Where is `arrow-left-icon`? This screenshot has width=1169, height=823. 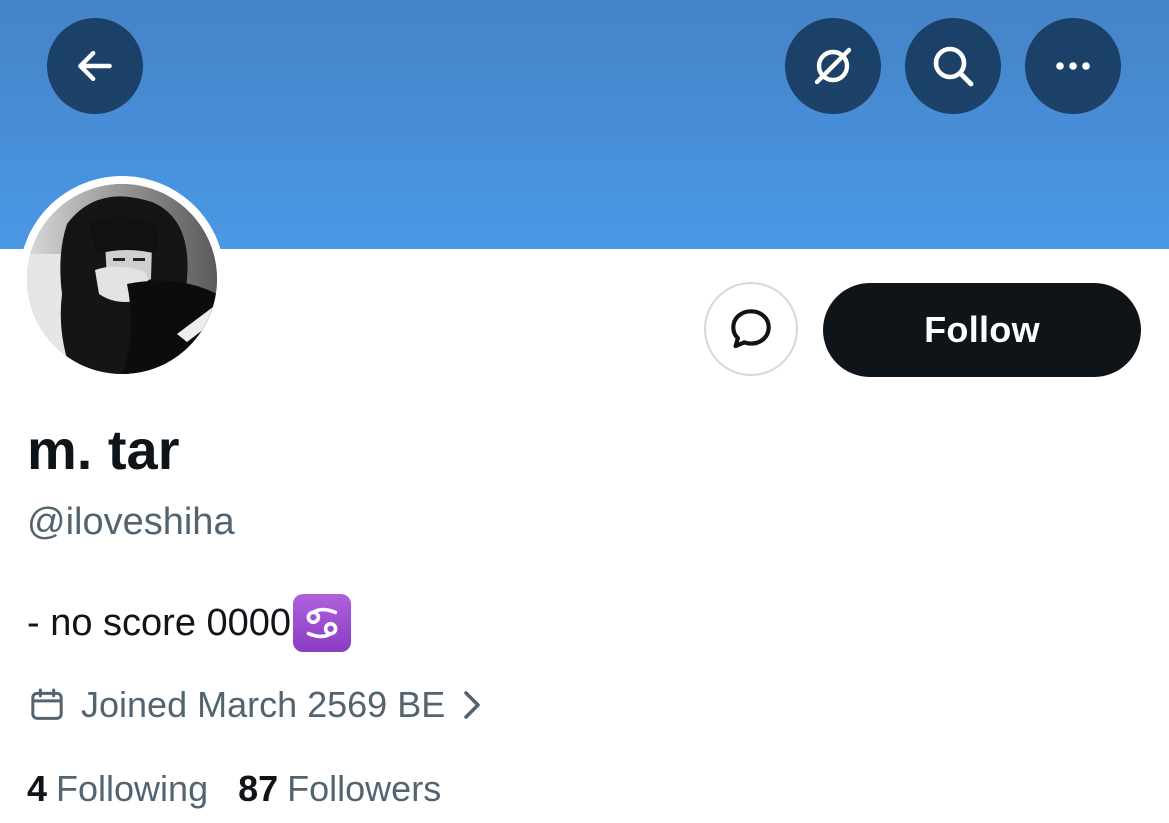
arrow-left-icon is located at coordinates (95, 66).